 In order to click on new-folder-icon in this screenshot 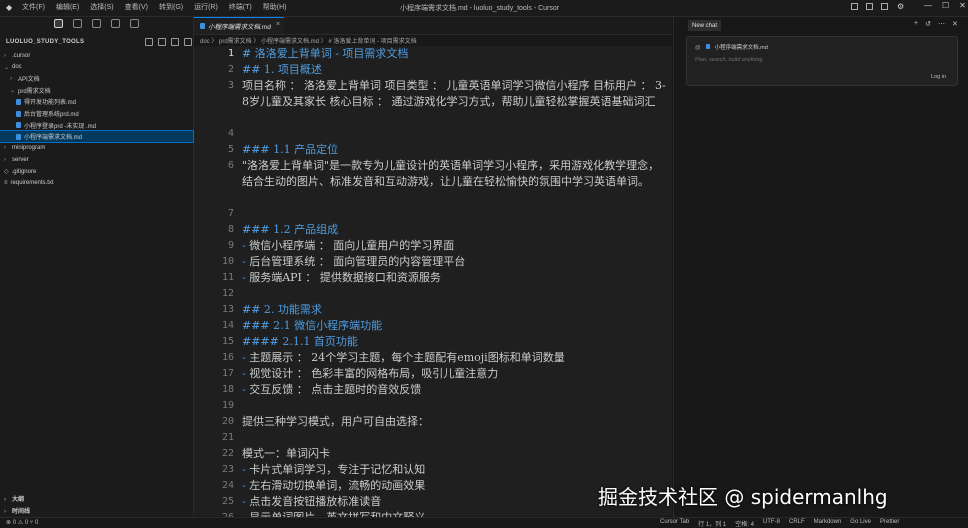, I will do `click(162, 42)`.